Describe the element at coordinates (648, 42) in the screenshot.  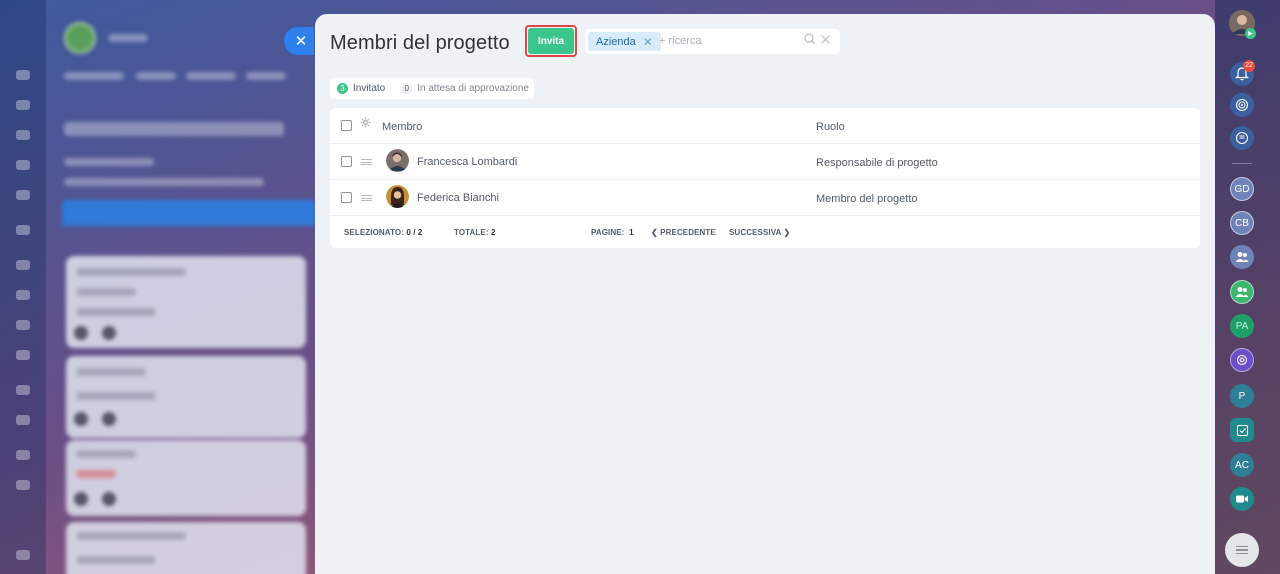
I see `remove-tag-icon: ✕` at that location.